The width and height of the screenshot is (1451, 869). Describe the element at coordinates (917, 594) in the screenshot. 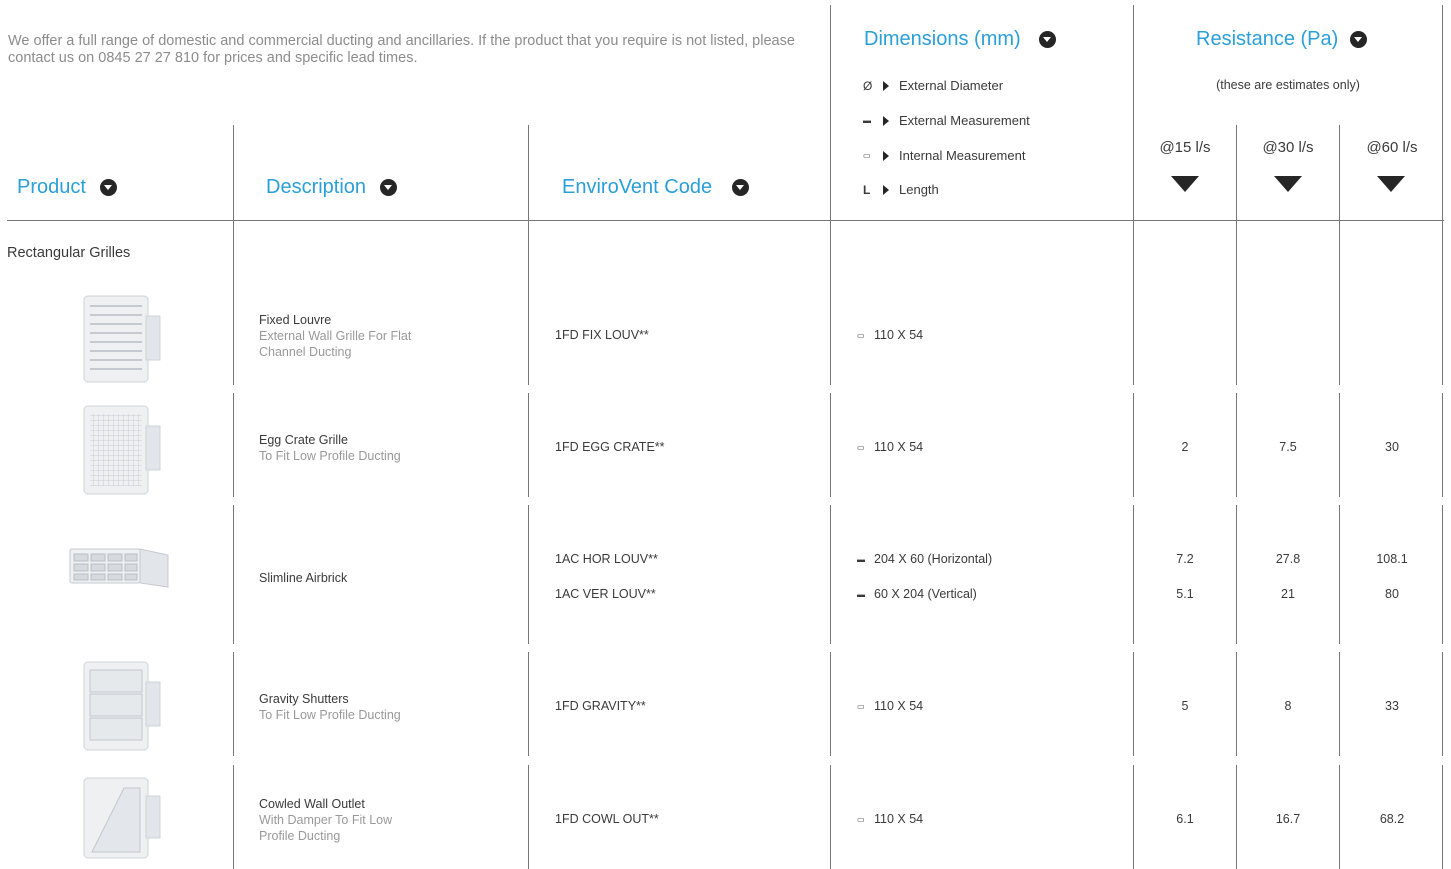

I see `product-dimension: ▬ 60 X 204 (Vertical)` at that location.